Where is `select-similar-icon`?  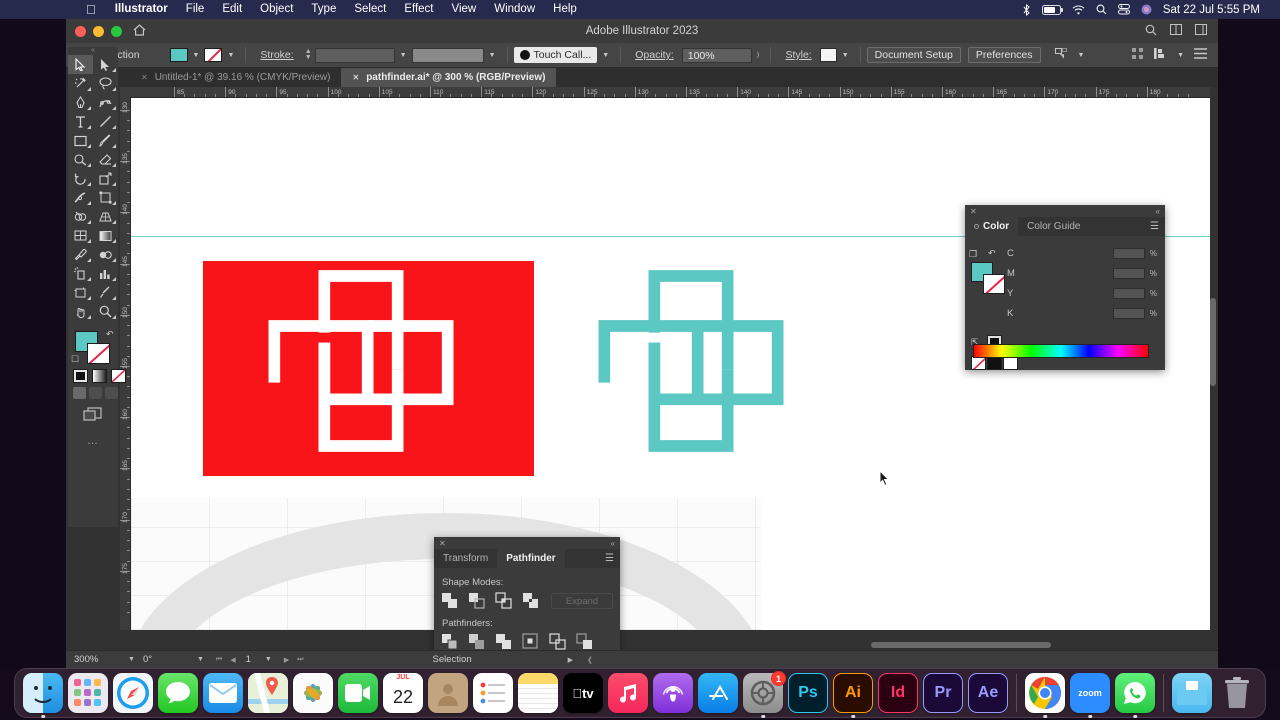
select-similar-icon is located at coordinates (1061, 55).